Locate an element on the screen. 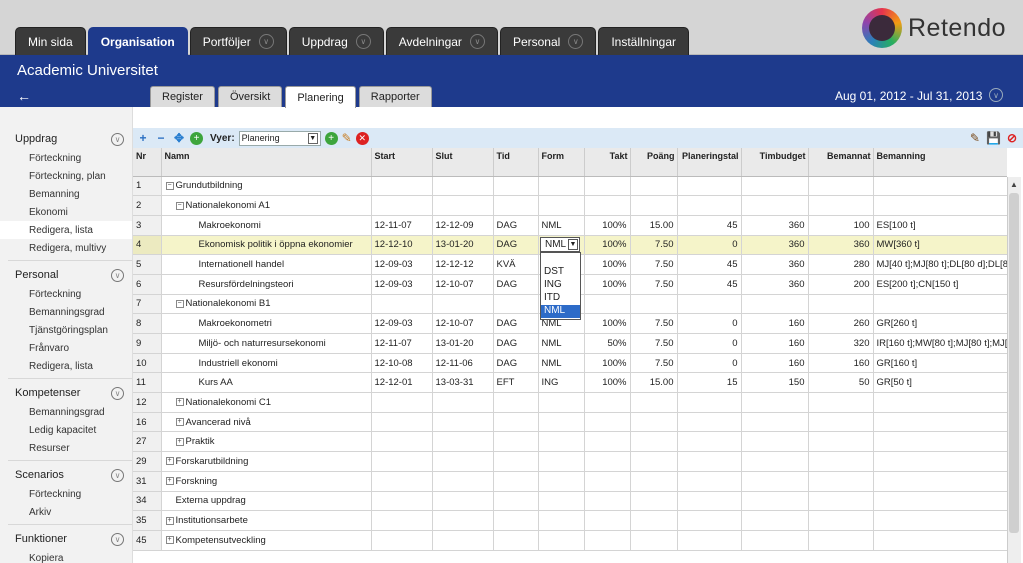 The width and height of the screenshot is (1023, 563). cell-bemannat: 280 is located at coordinates (841, 264).